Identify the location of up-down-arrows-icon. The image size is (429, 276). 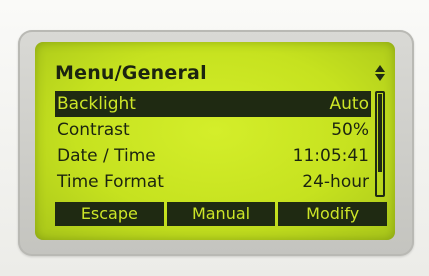
(380, 73).